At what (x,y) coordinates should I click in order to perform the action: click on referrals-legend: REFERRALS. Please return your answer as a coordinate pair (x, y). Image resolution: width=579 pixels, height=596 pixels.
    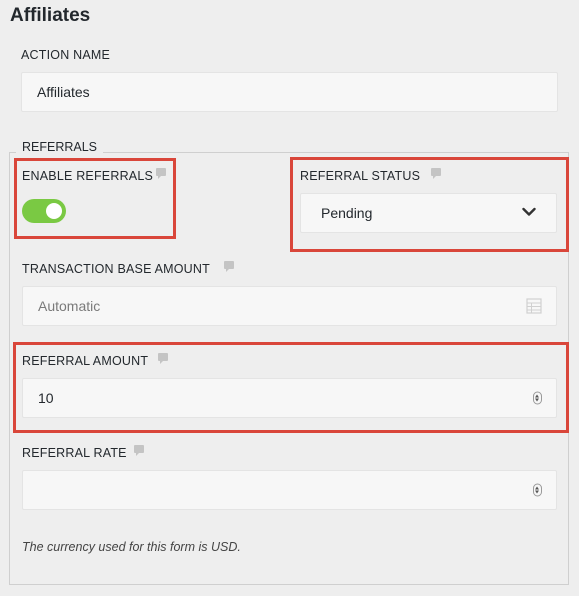
    Looking at the image, I should click on (60, 147).